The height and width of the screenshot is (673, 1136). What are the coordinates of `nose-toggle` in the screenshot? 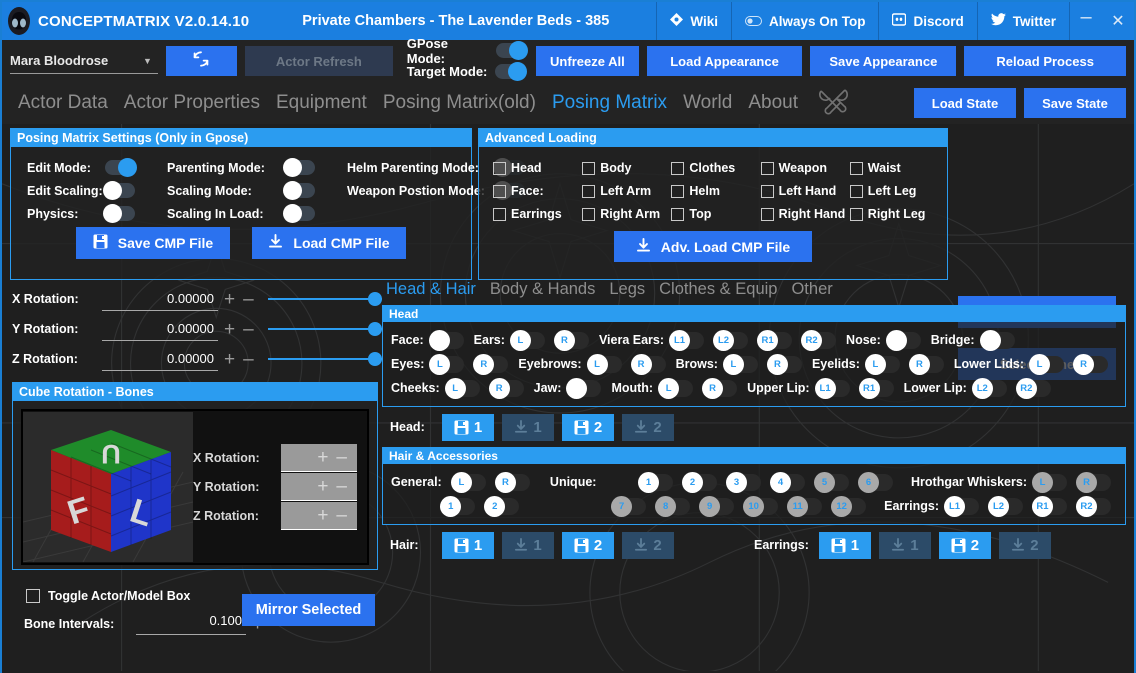 It's located at (903, 340).